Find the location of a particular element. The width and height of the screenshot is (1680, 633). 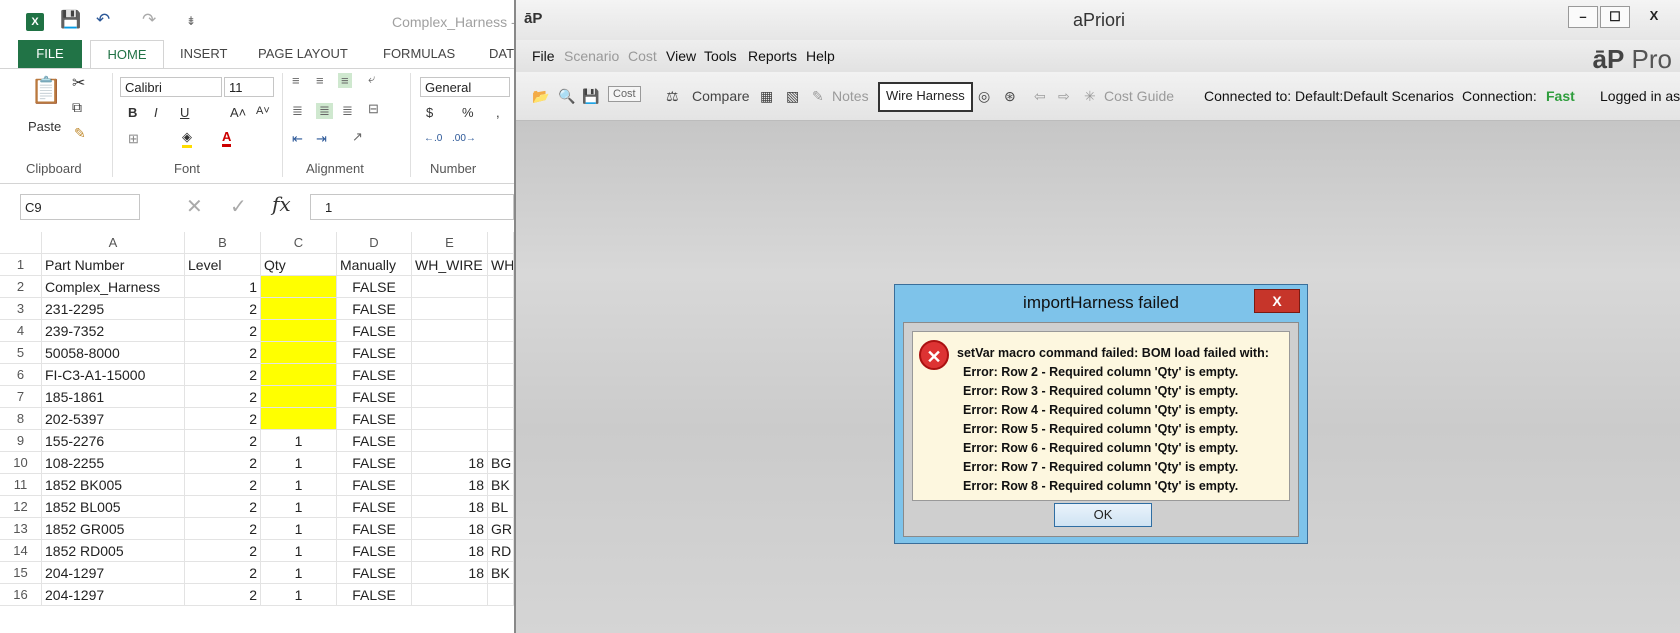

paste-button: Paste is located at coordinates (44, 126).